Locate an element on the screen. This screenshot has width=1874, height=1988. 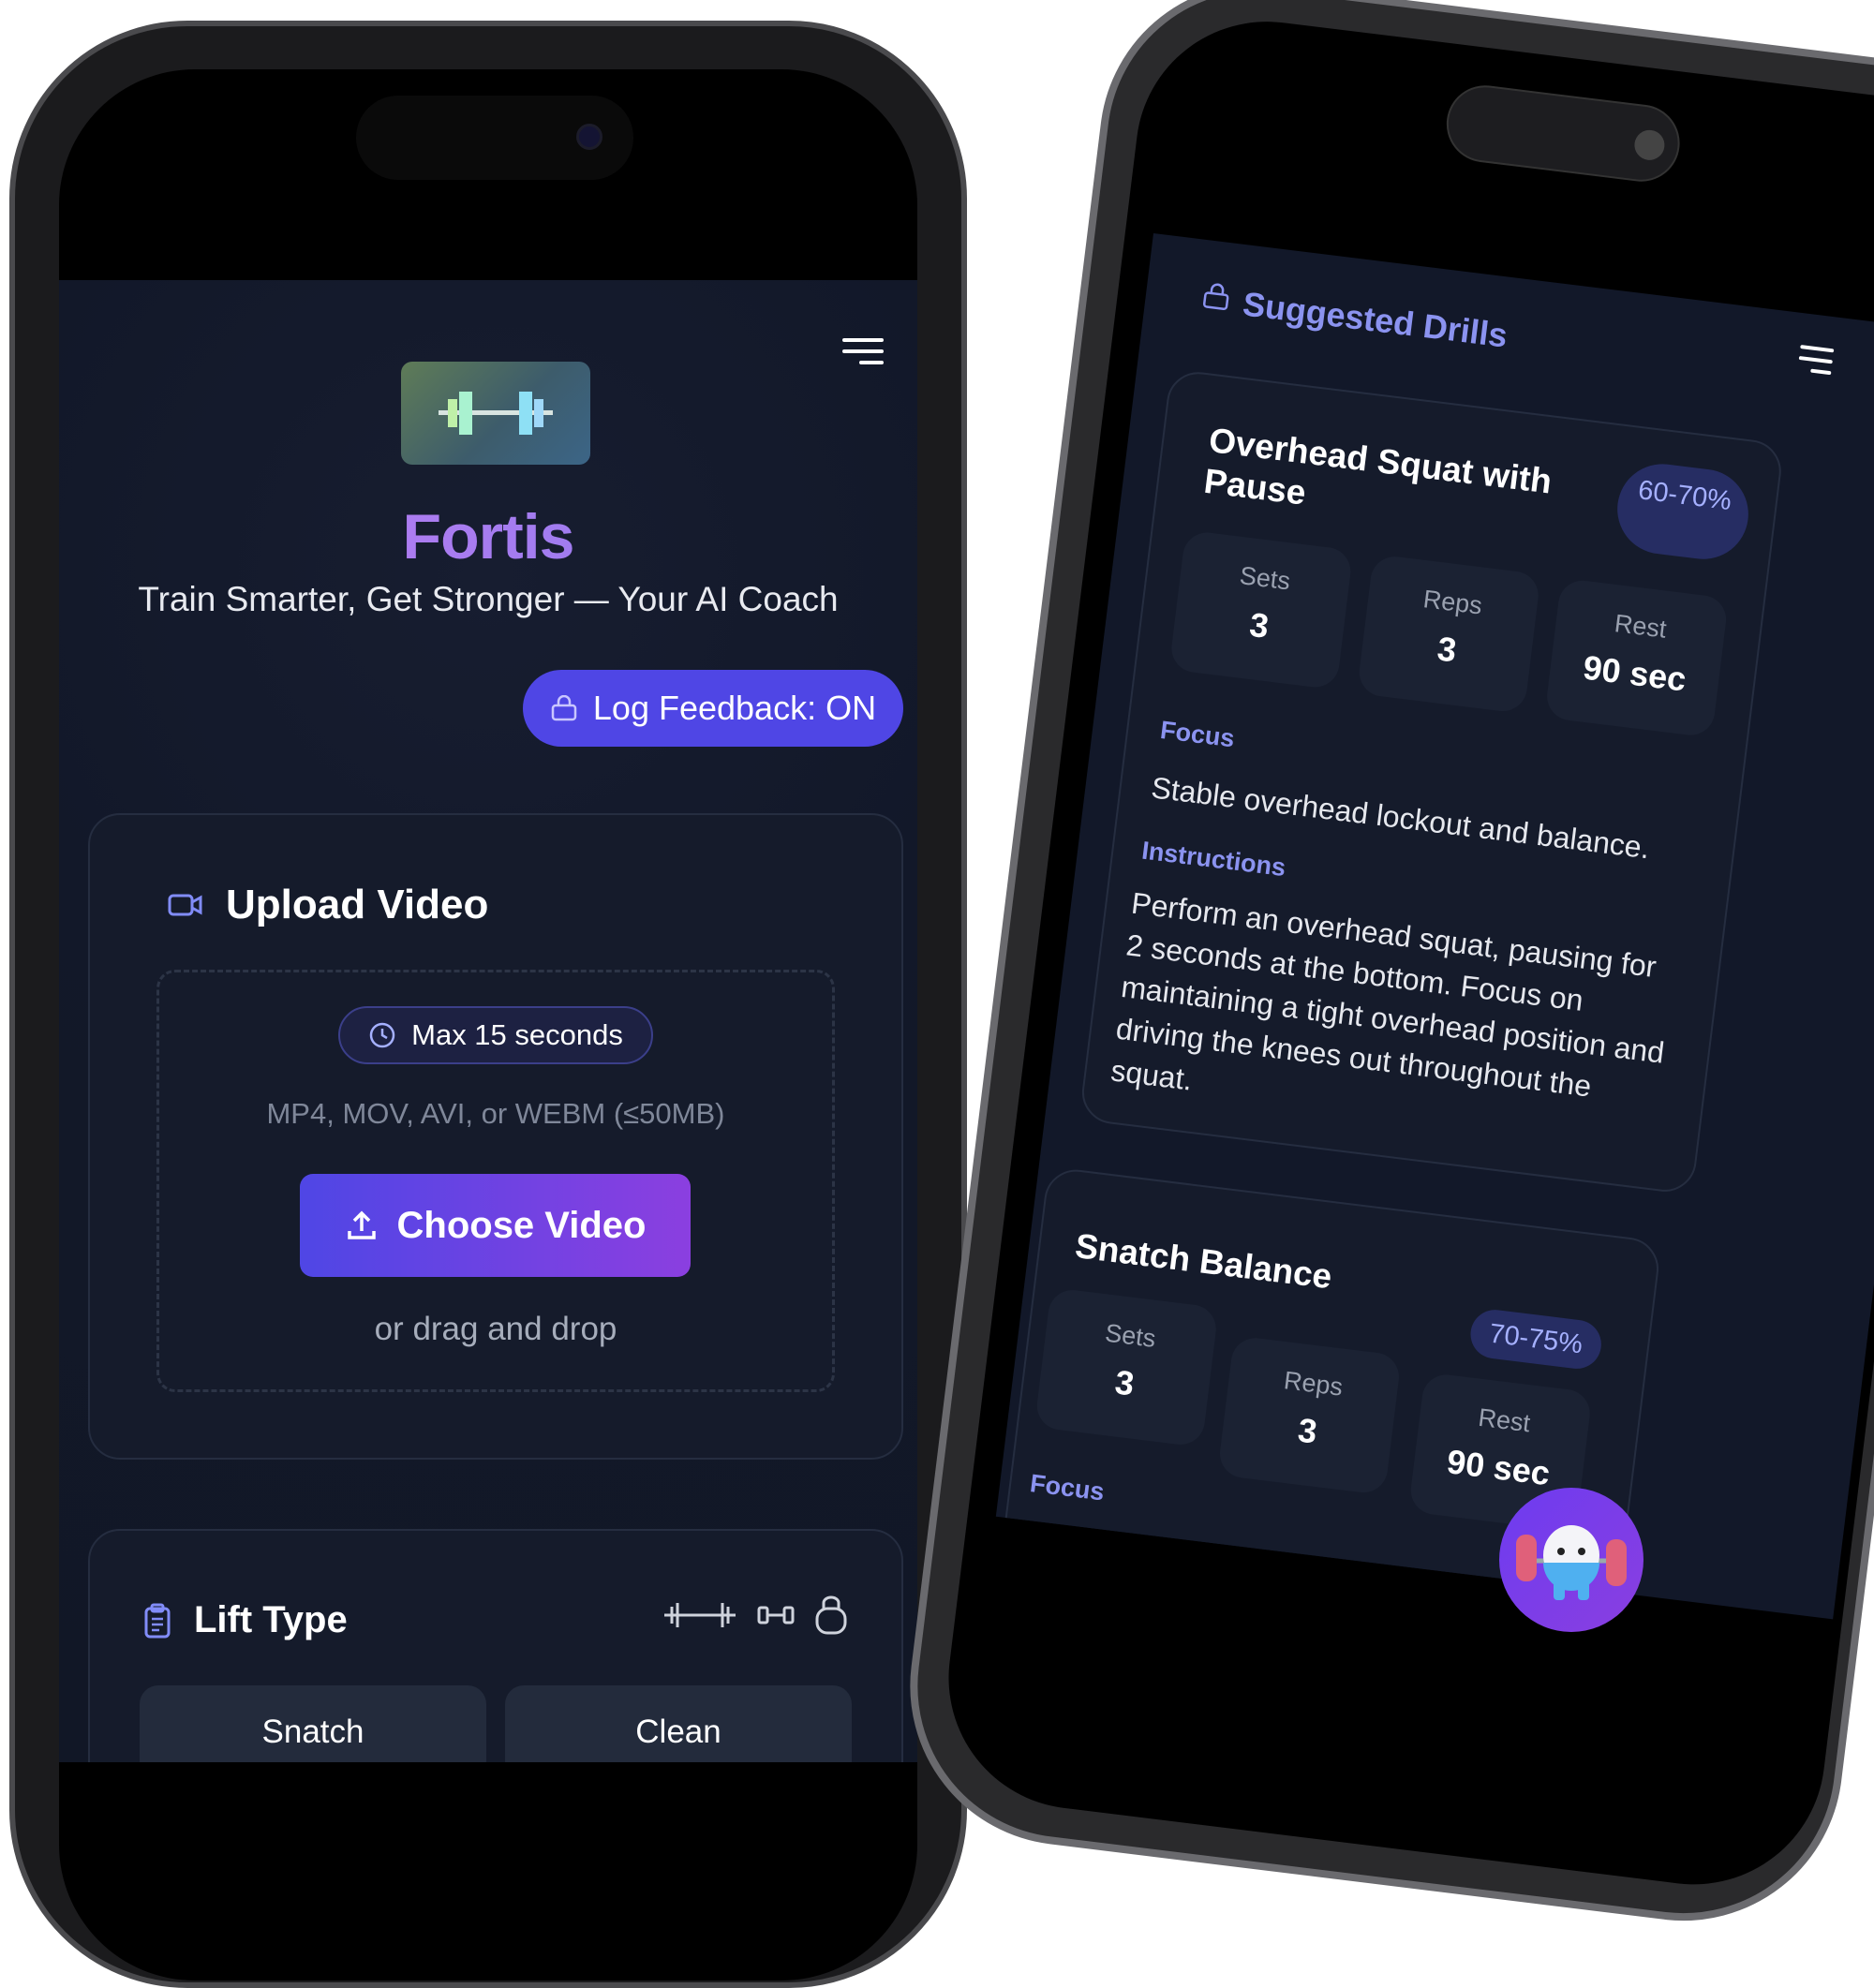
max-duration-text: Max 15 seconds is located at coordinates (517, 1034).